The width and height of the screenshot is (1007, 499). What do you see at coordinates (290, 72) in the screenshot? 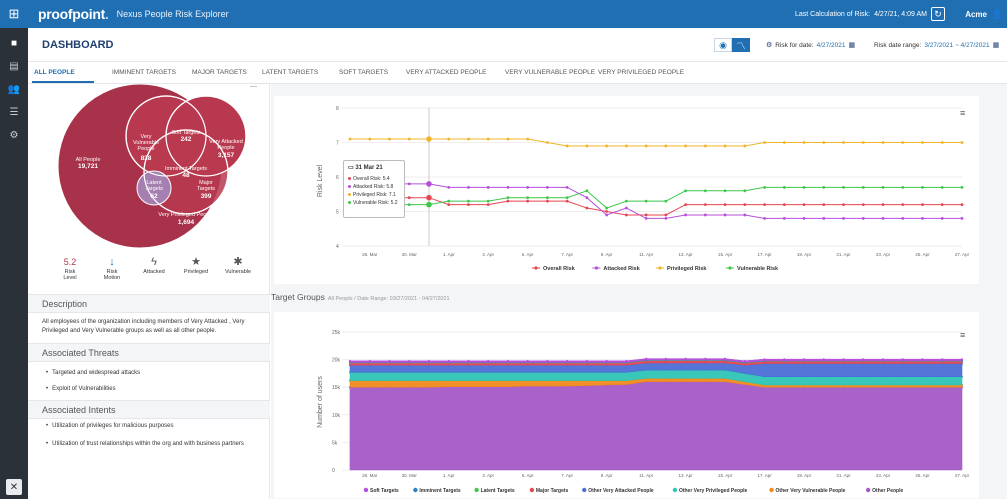
I see `tab-latent-targets: LATENT TARGETS` at bounding box center [290, 72].